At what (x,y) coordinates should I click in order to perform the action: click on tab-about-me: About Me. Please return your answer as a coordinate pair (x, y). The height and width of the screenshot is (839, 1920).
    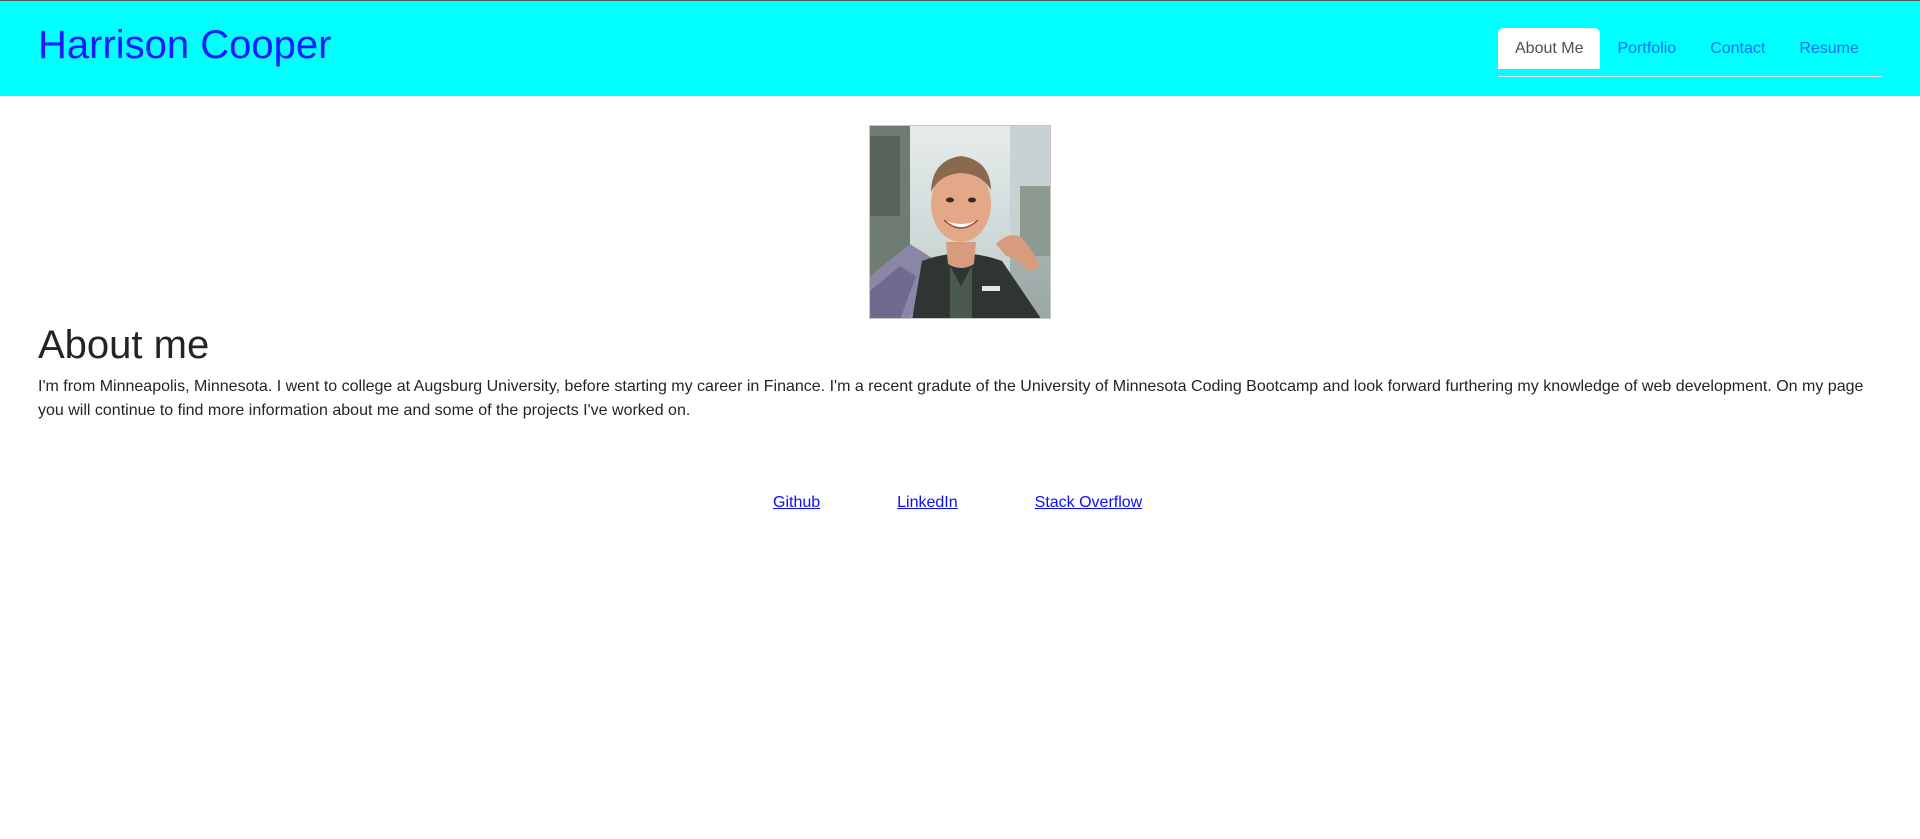
    Looking at the image, I should click on (1549, 48).